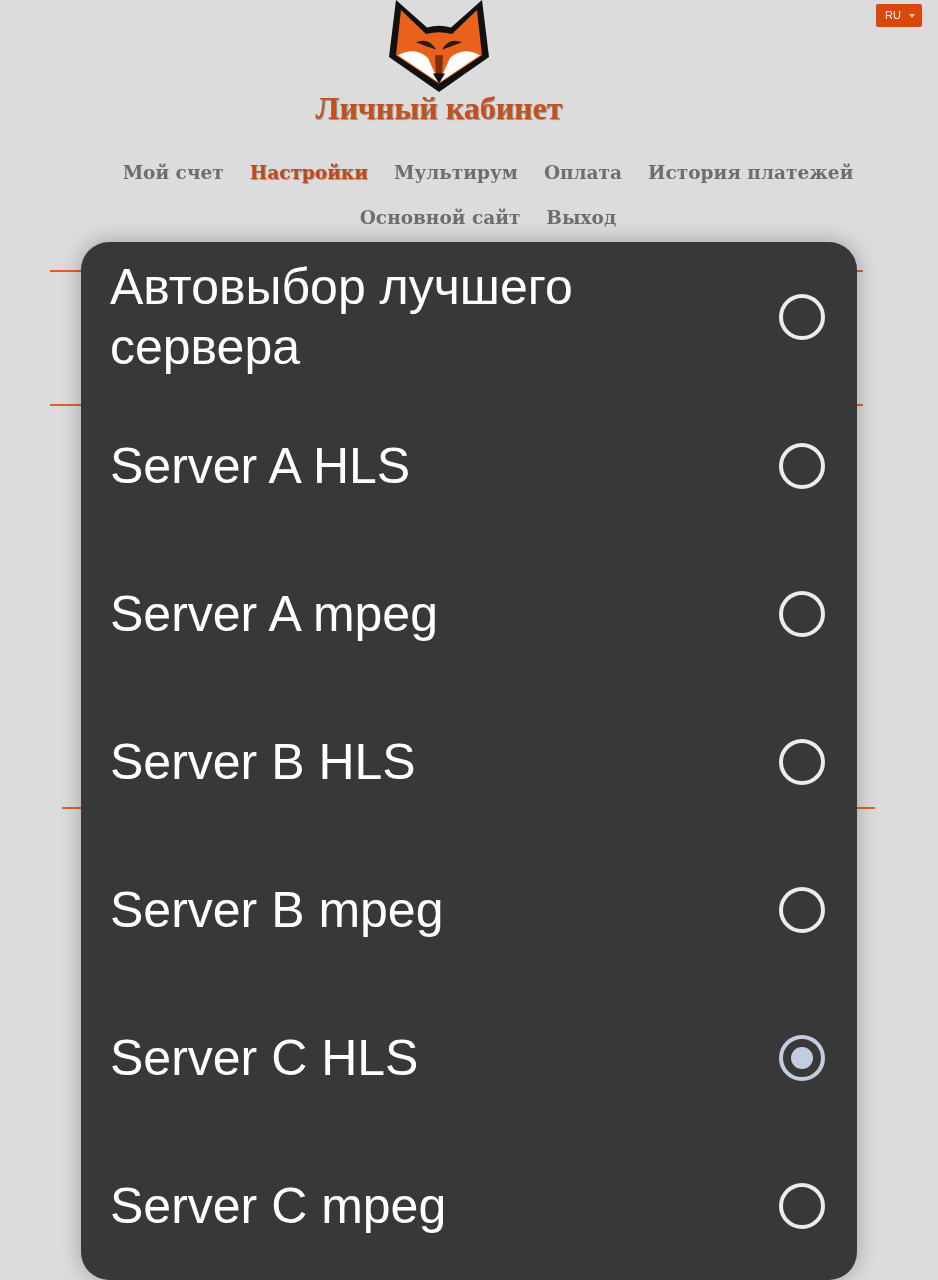  I want to click on option-label: Автовыбор лучшего сервера, so click(430, 317).